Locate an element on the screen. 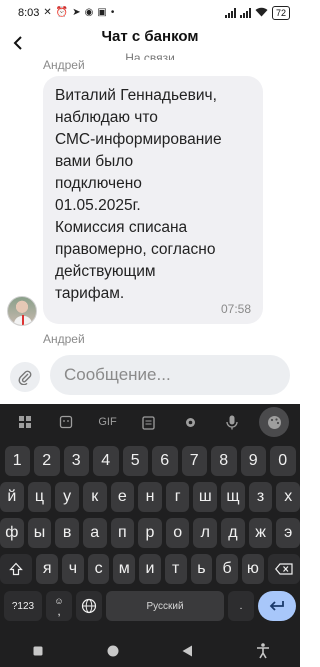 This screenshot has width=320, height=667. alarm-icon: ⏰ is located at coordinates (62, 12).